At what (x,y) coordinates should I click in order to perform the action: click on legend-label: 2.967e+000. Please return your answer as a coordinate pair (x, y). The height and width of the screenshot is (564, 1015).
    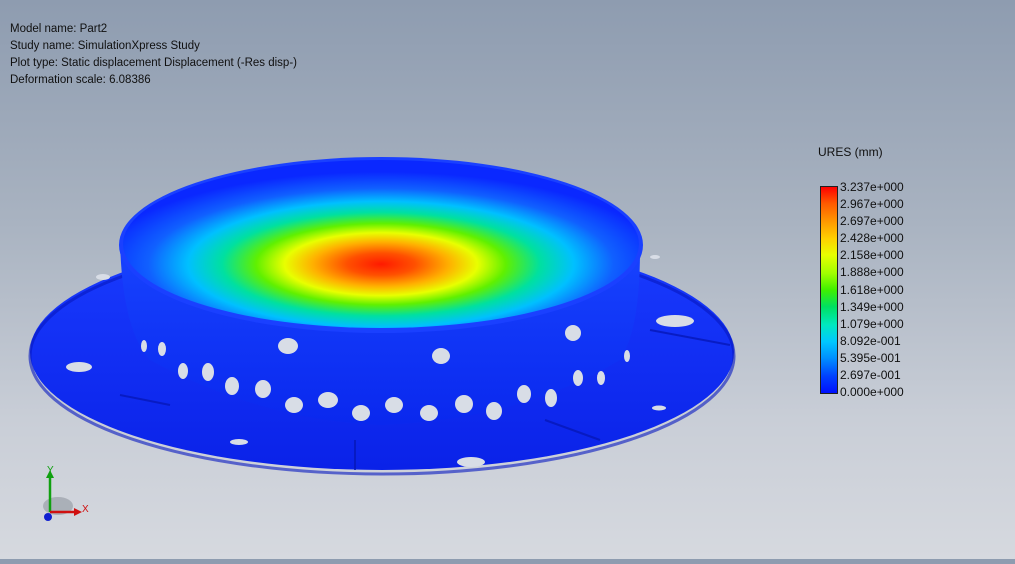
    Looking at the image, I should click on (872, 204).